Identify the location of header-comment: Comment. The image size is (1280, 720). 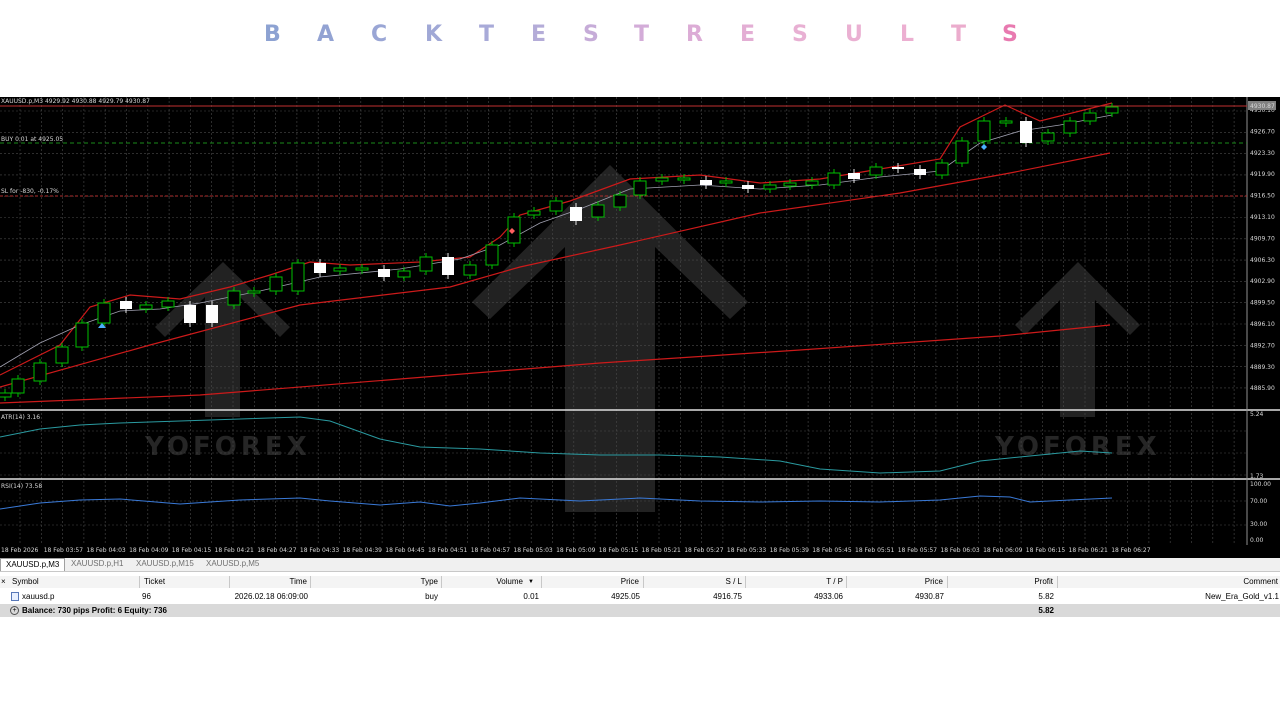
(1168, 582).